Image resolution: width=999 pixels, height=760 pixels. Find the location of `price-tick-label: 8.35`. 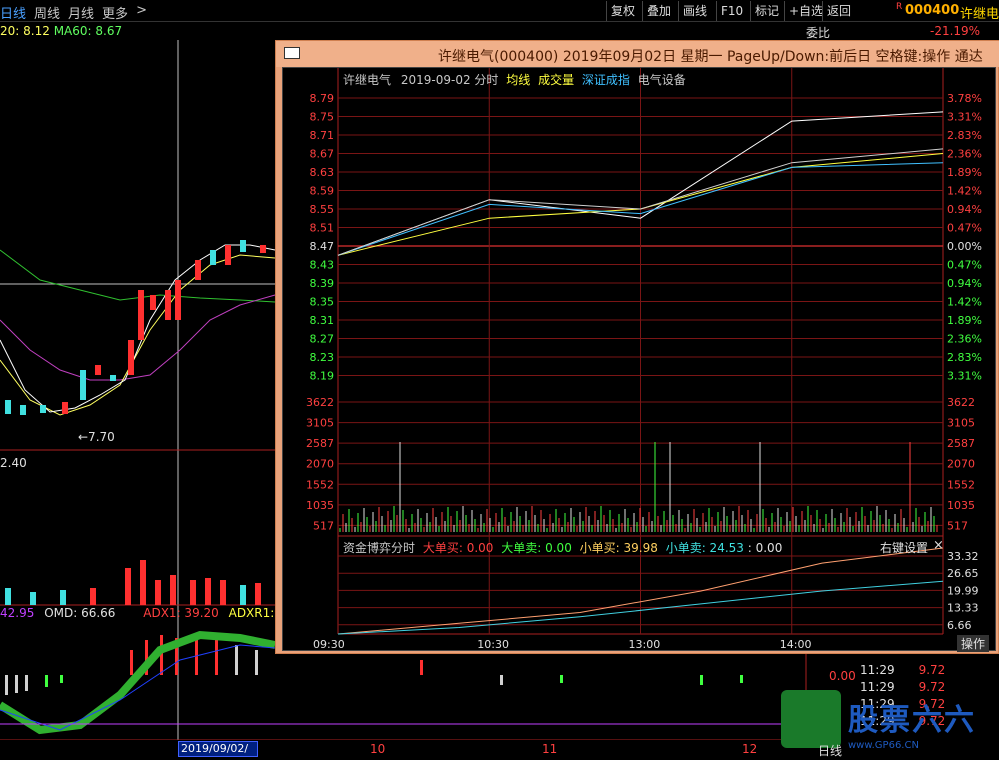

price-tick-label: 8.35 is located at coordinates (322, 302).